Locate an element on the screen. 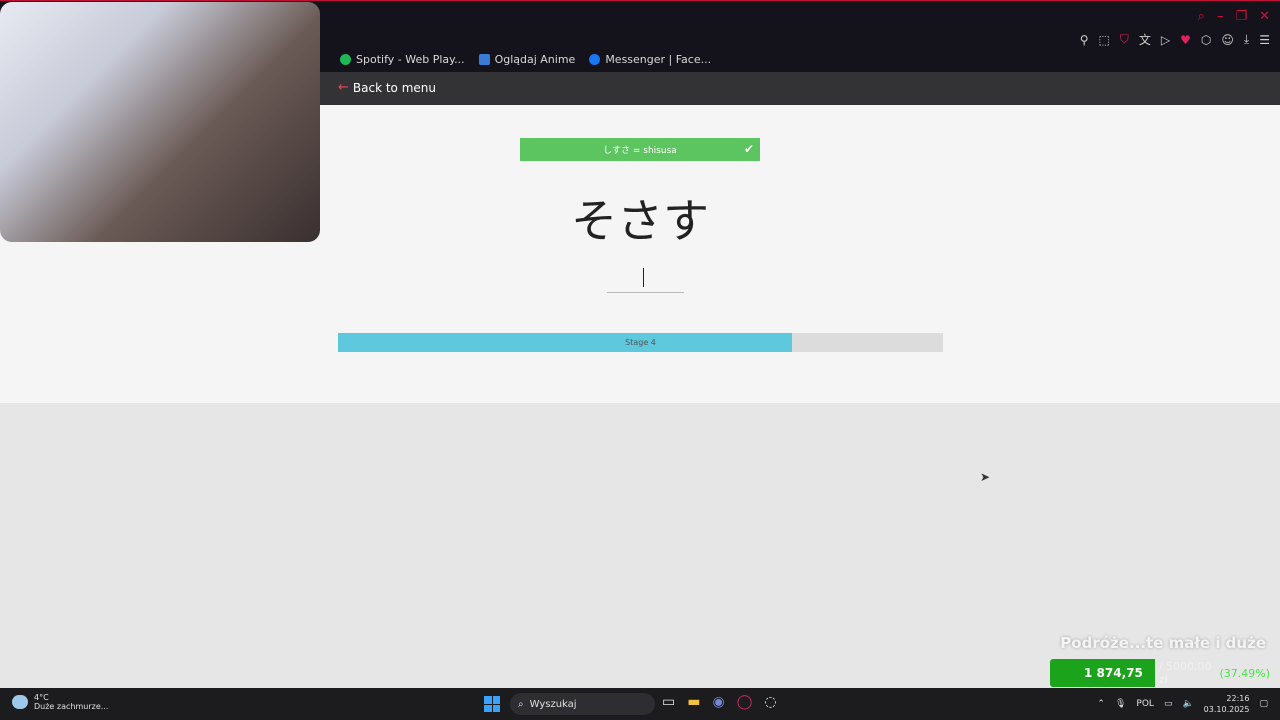 This screenshot has width=1280, height=720. translate-icon: 文 is located at coordinates (1145, 39).